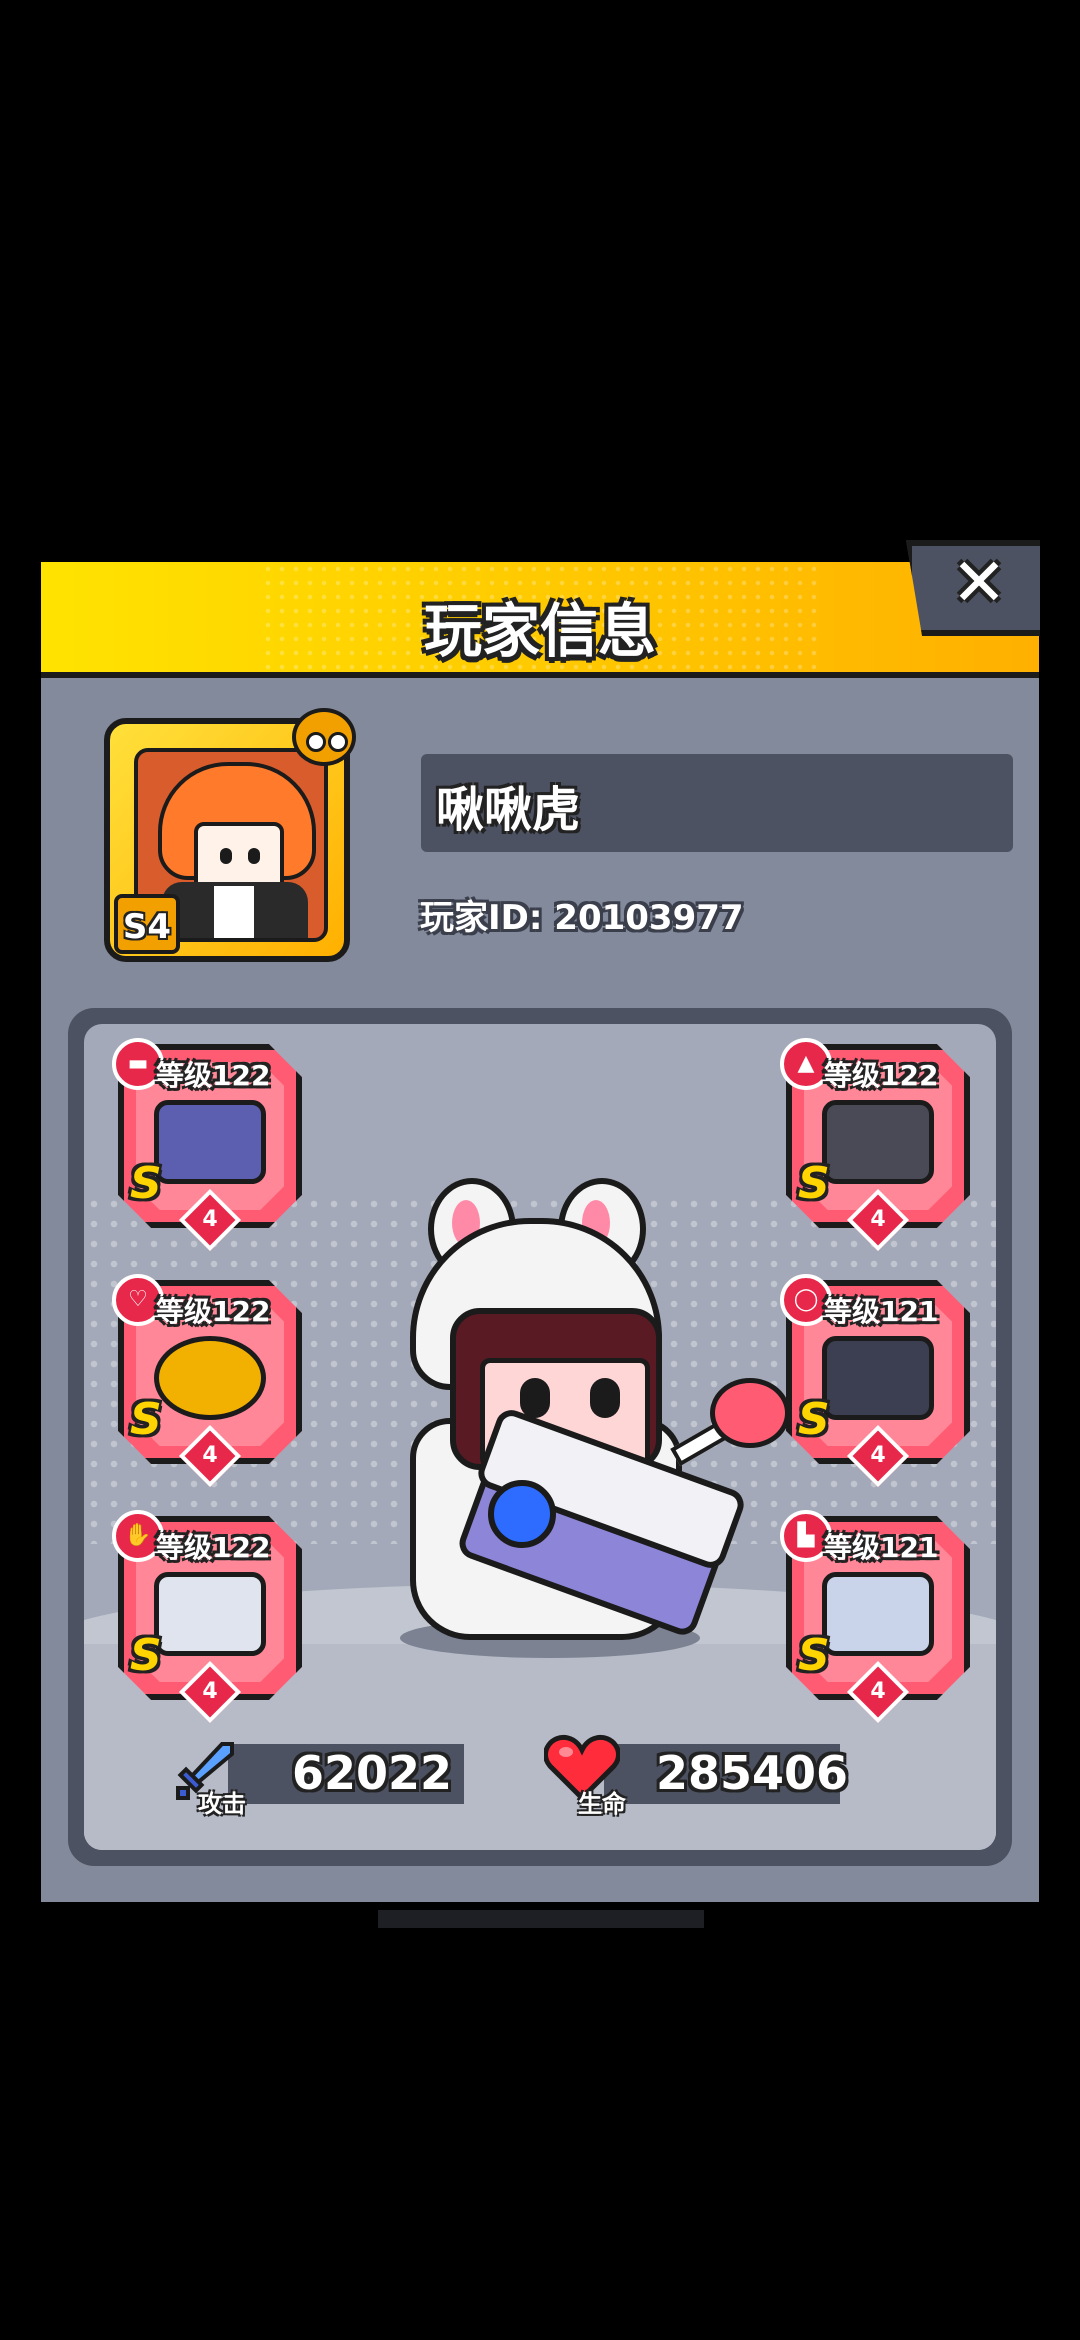  I want to click on panel-header: 玩家信息, so click(540, 620).